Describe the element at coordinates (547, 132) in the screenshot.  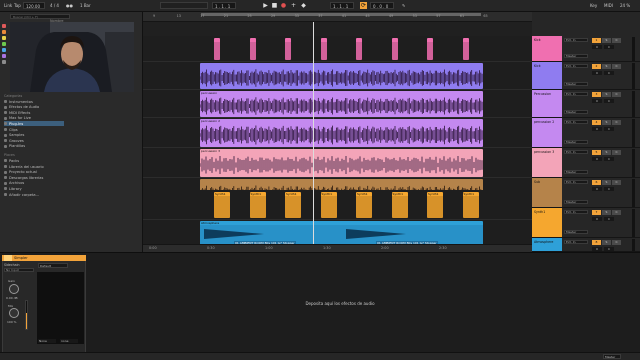
I see `track-name-box: percussion 2` at that location.